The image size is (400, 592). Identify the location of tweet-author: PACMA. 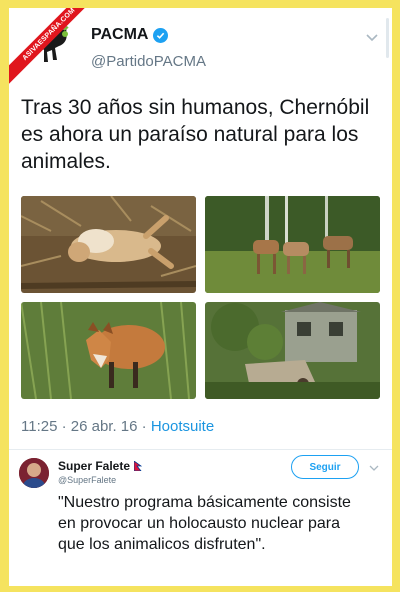
(130, 35).